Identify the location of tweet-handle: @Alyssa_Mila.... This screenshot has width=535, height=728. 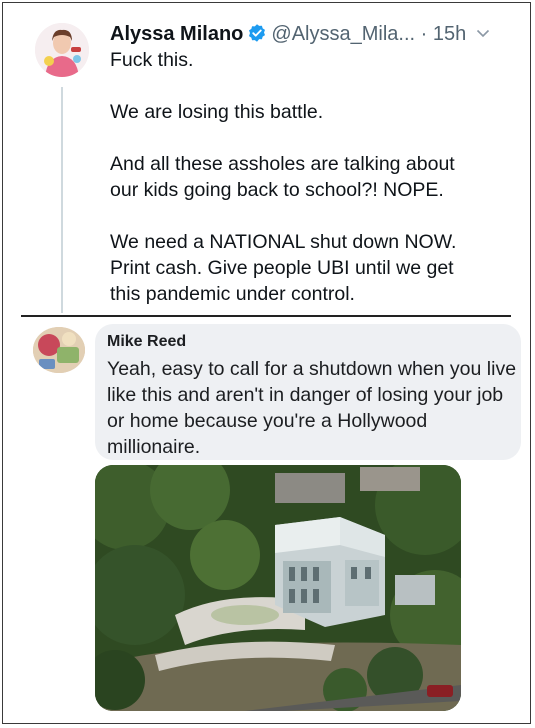
(343, 34).